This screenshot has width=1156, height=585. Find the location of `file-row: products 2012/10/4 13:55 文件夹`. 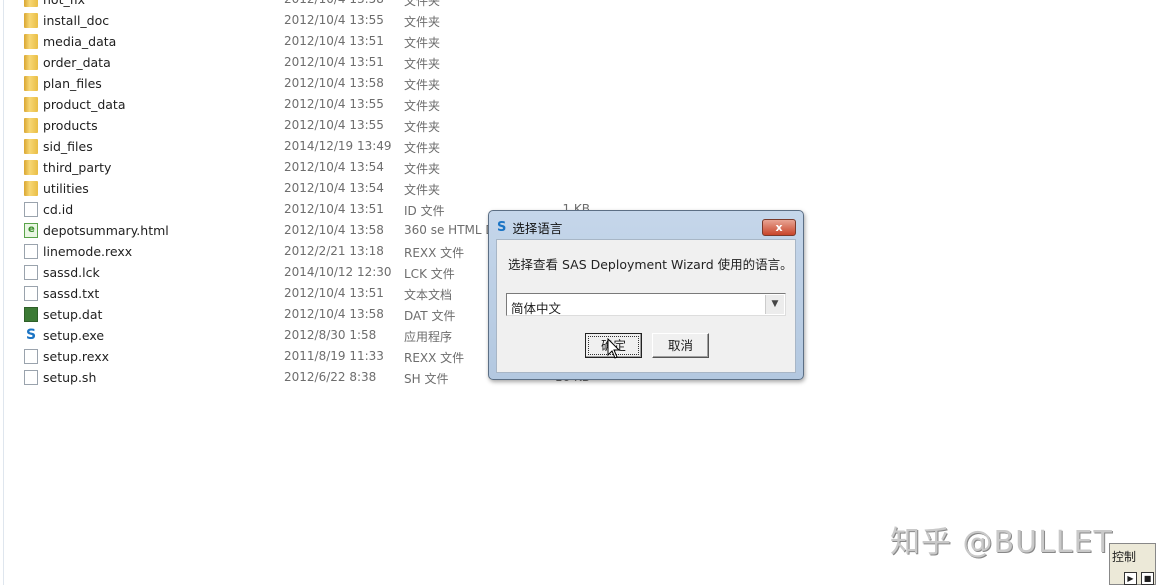

file-row: products 2012/10/4 13:55 文件夹 is located at coordinates (300, 125).